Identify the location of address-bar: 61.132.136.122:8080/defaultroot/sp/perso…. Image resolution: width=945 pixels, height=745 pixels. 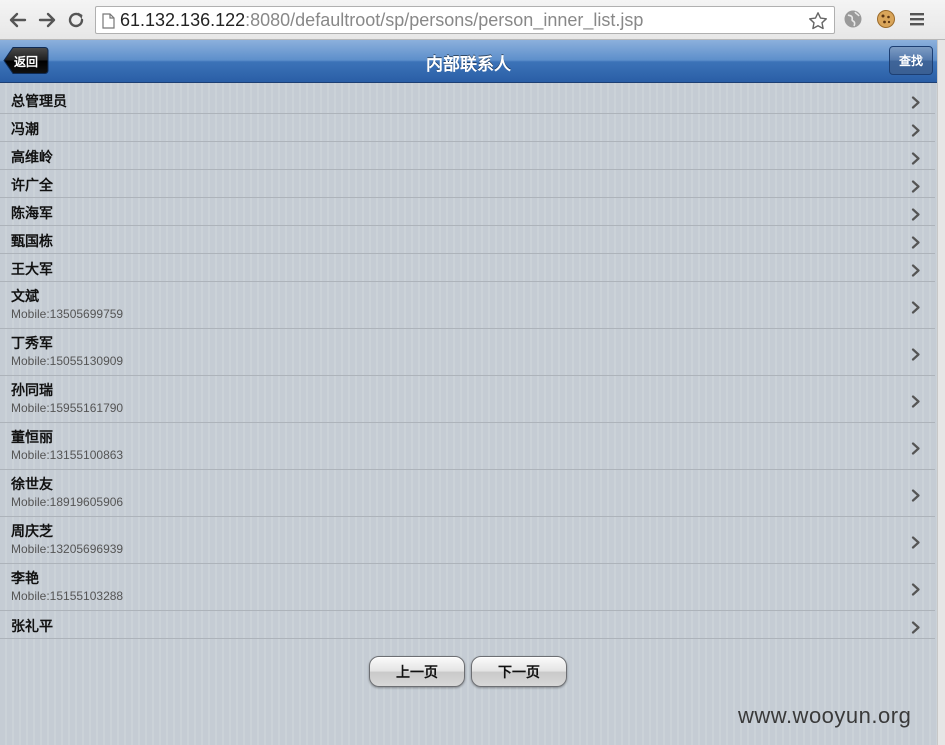
(465, 20).